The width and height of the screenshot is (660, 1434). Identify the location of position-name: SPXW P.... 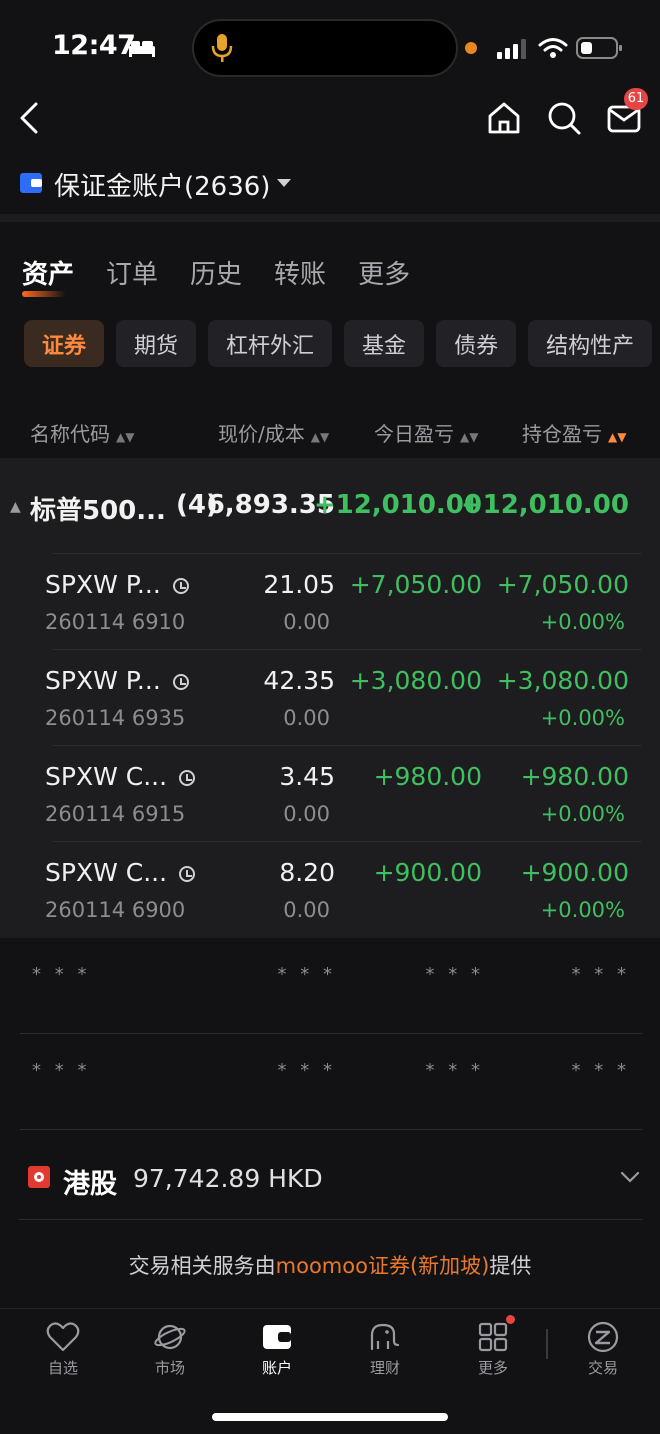
(117, 584).